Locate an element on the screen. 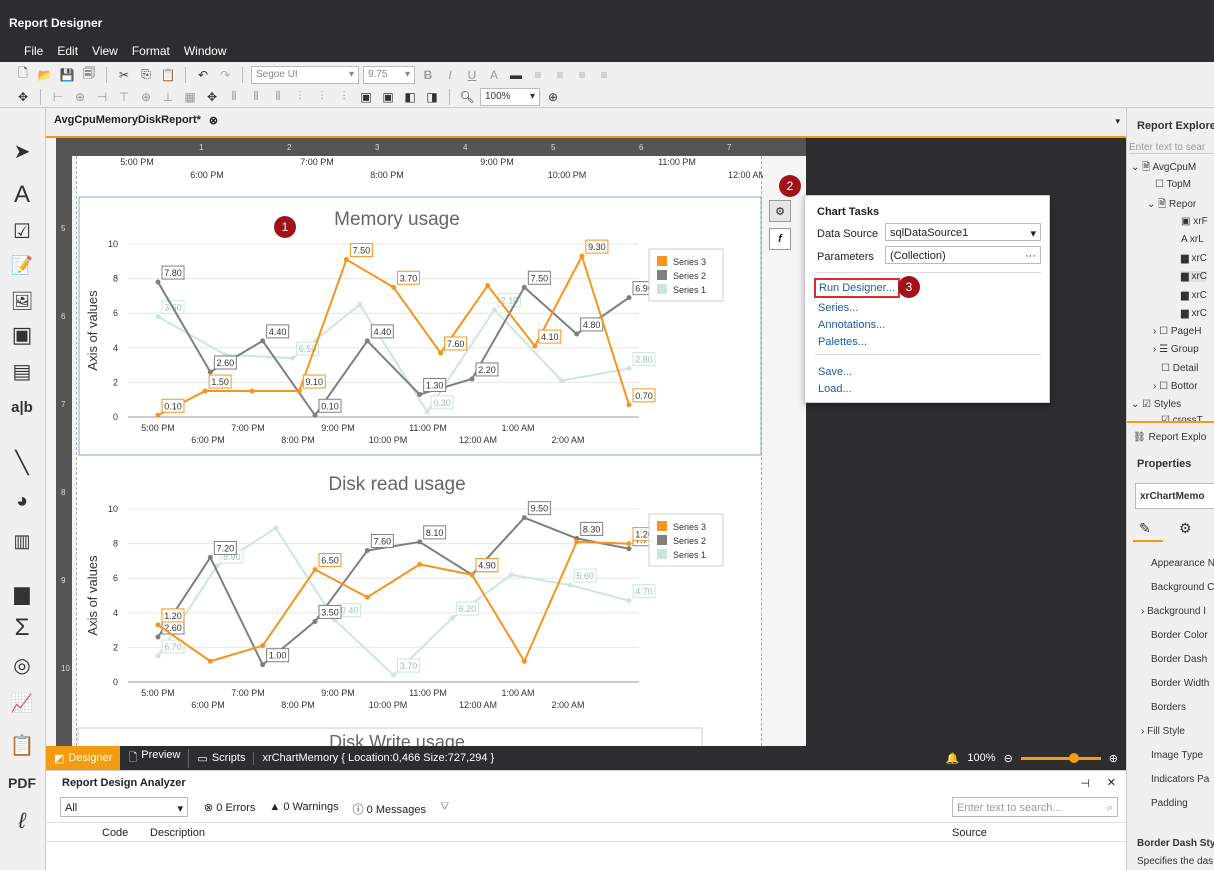  send-back-icon: ◨ is located at coordinates (432, 97).